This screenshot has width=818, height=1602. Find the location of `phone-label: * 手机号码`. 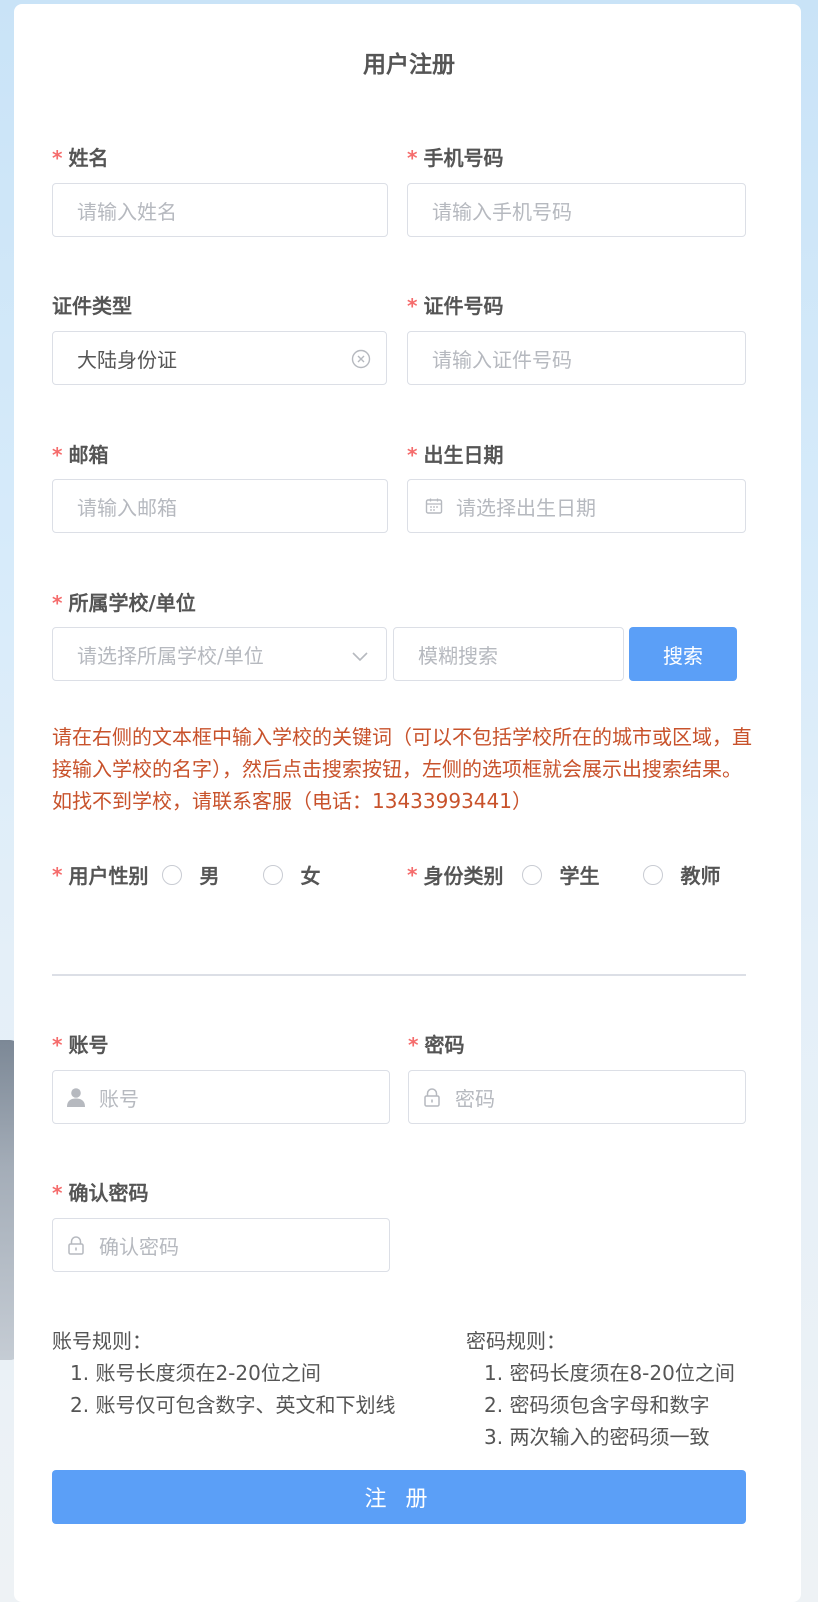

phone-label: * 手机号码 is located at coordinates (455, 158).